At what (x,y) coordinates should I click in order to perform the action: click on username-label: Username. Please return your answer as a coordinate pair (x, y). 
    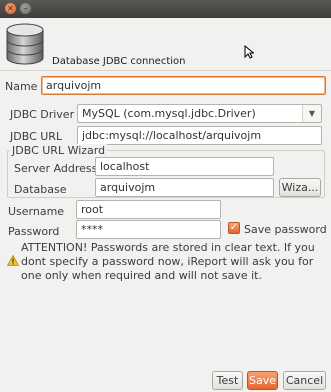
    Looking at the image, I should click on (36, 211).